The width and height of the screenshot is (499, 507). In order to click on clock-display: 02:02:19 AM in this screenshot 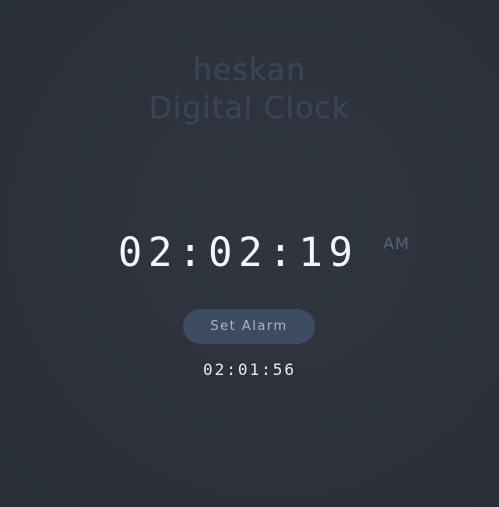, I will do `click(249, 253)`.